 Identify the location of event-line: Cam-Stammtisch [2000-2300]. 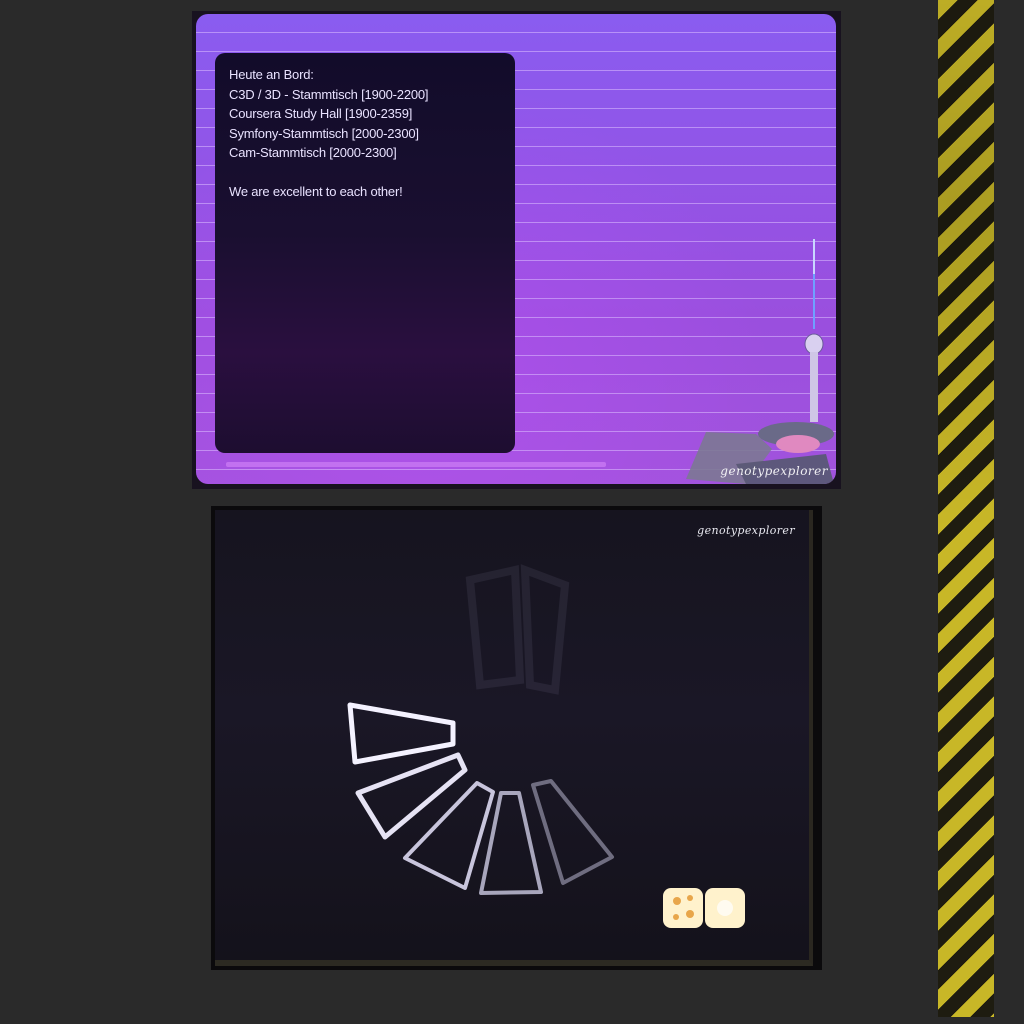
(313, 152).